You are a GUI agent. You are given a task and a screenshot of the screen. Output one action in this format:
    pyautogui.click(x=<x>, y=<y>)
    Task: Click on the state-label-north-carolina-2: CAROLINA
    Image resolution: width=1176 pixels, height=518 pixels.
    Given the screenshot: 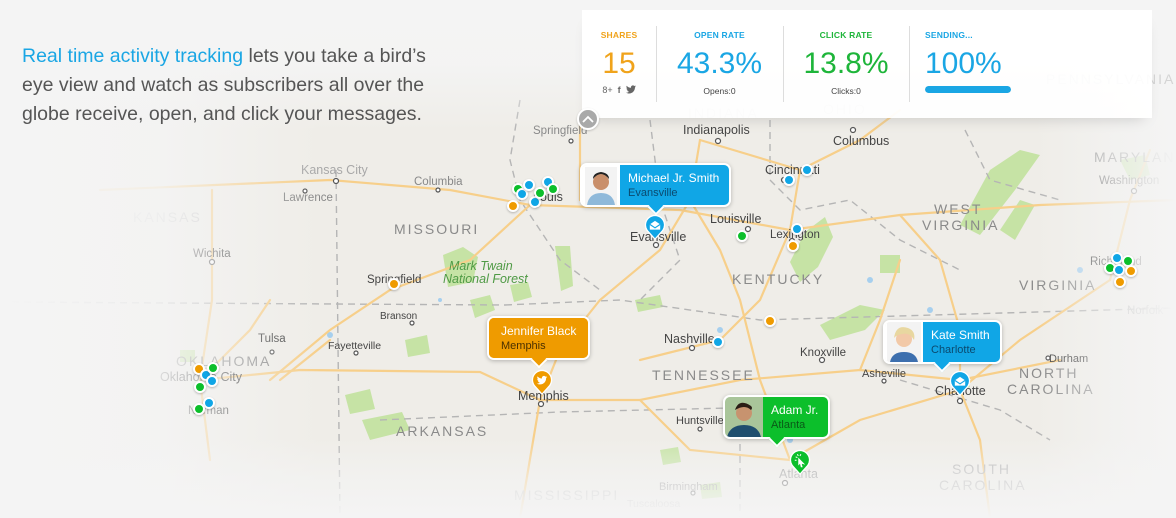 What is the action you would take?
    pyautogui.click(x=1051, y=389)
    